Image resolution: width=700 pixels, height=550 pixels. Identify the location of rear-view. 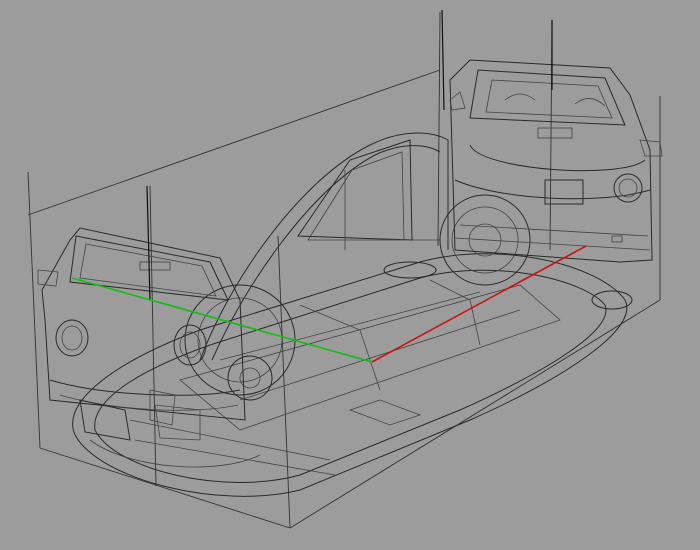
(556, 161).